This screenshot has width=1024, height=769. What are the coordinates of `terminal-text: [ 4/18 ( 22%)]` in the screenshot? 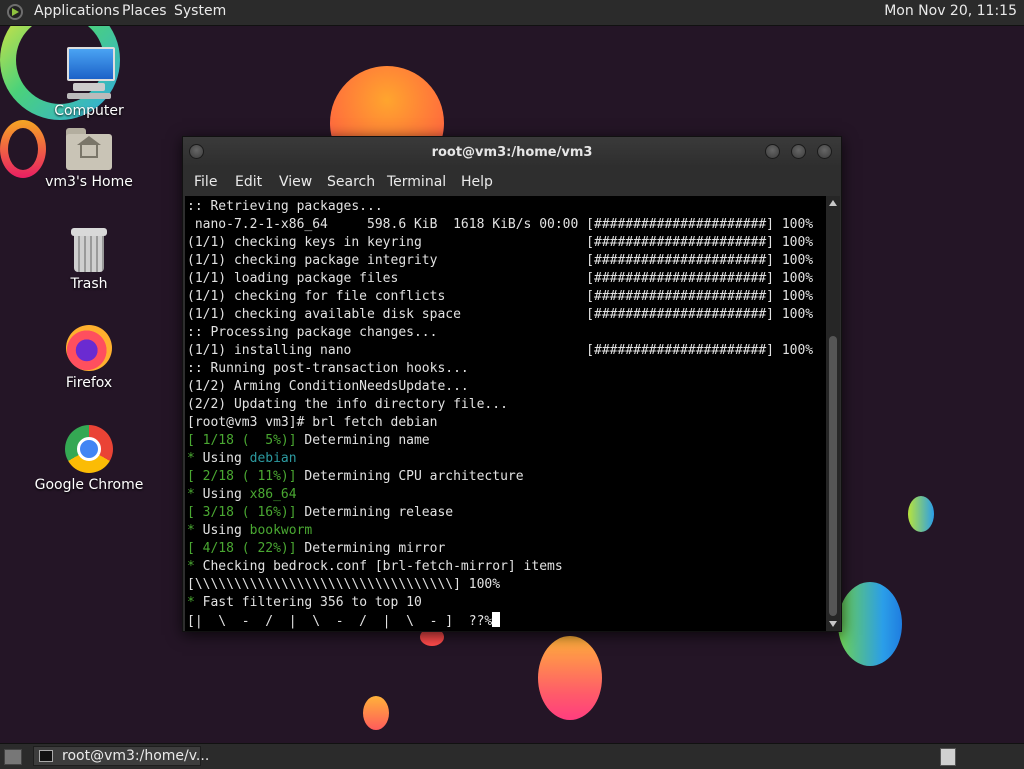 It's located at (242, 548).